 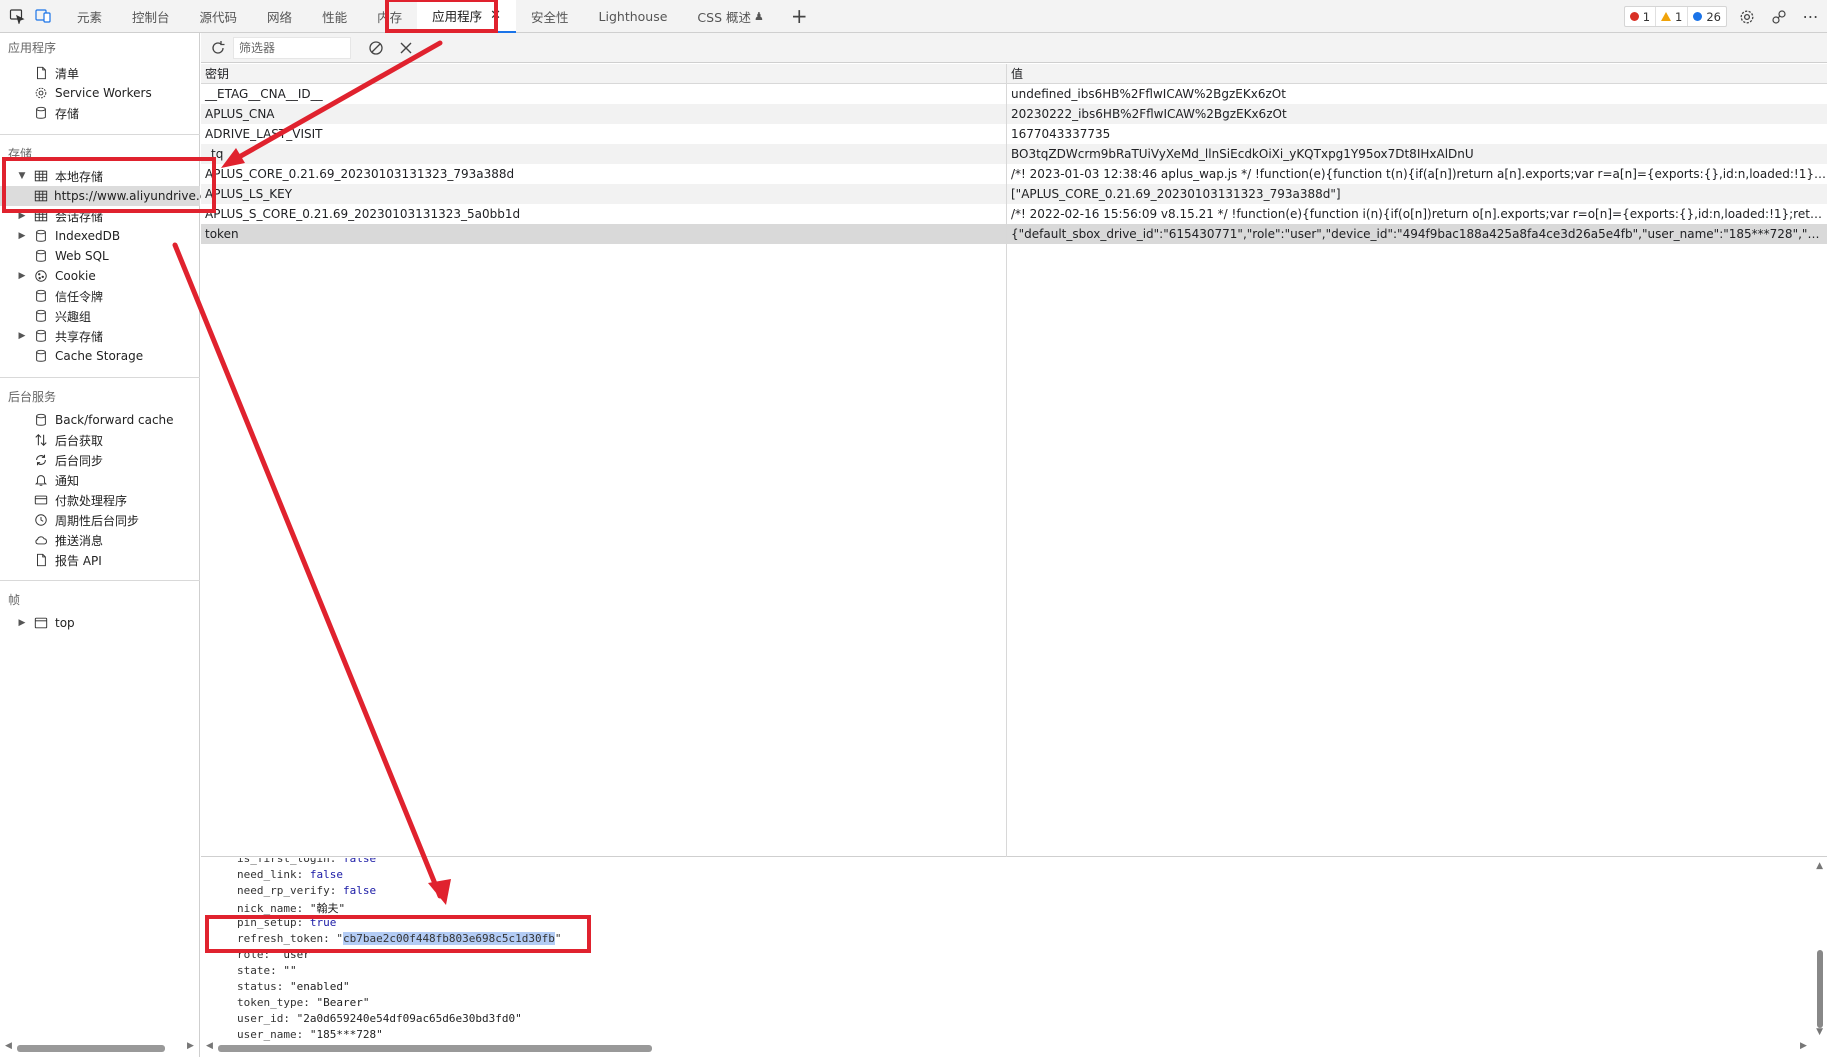 What do you see at coordinates (303, 1002) in the screenshot?
I see `preview-line: token_type: "Bearer"` at bounding box center [303, 1002].